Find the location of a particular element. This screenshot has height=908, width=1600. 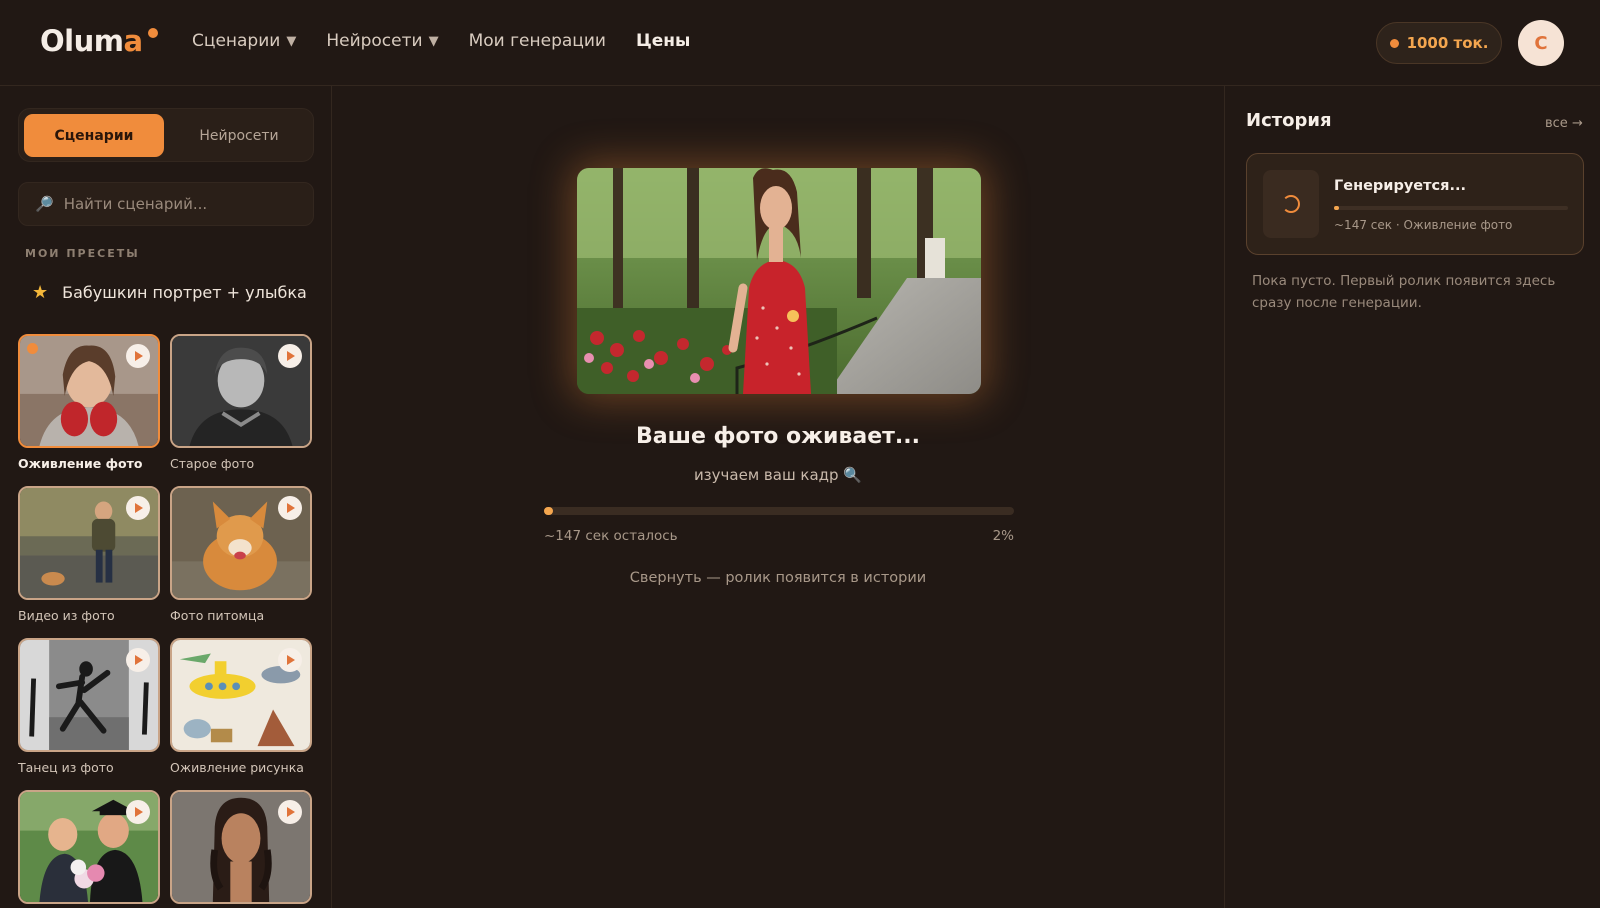

scenario-card-family-photo is located at coordinates (89, 849).